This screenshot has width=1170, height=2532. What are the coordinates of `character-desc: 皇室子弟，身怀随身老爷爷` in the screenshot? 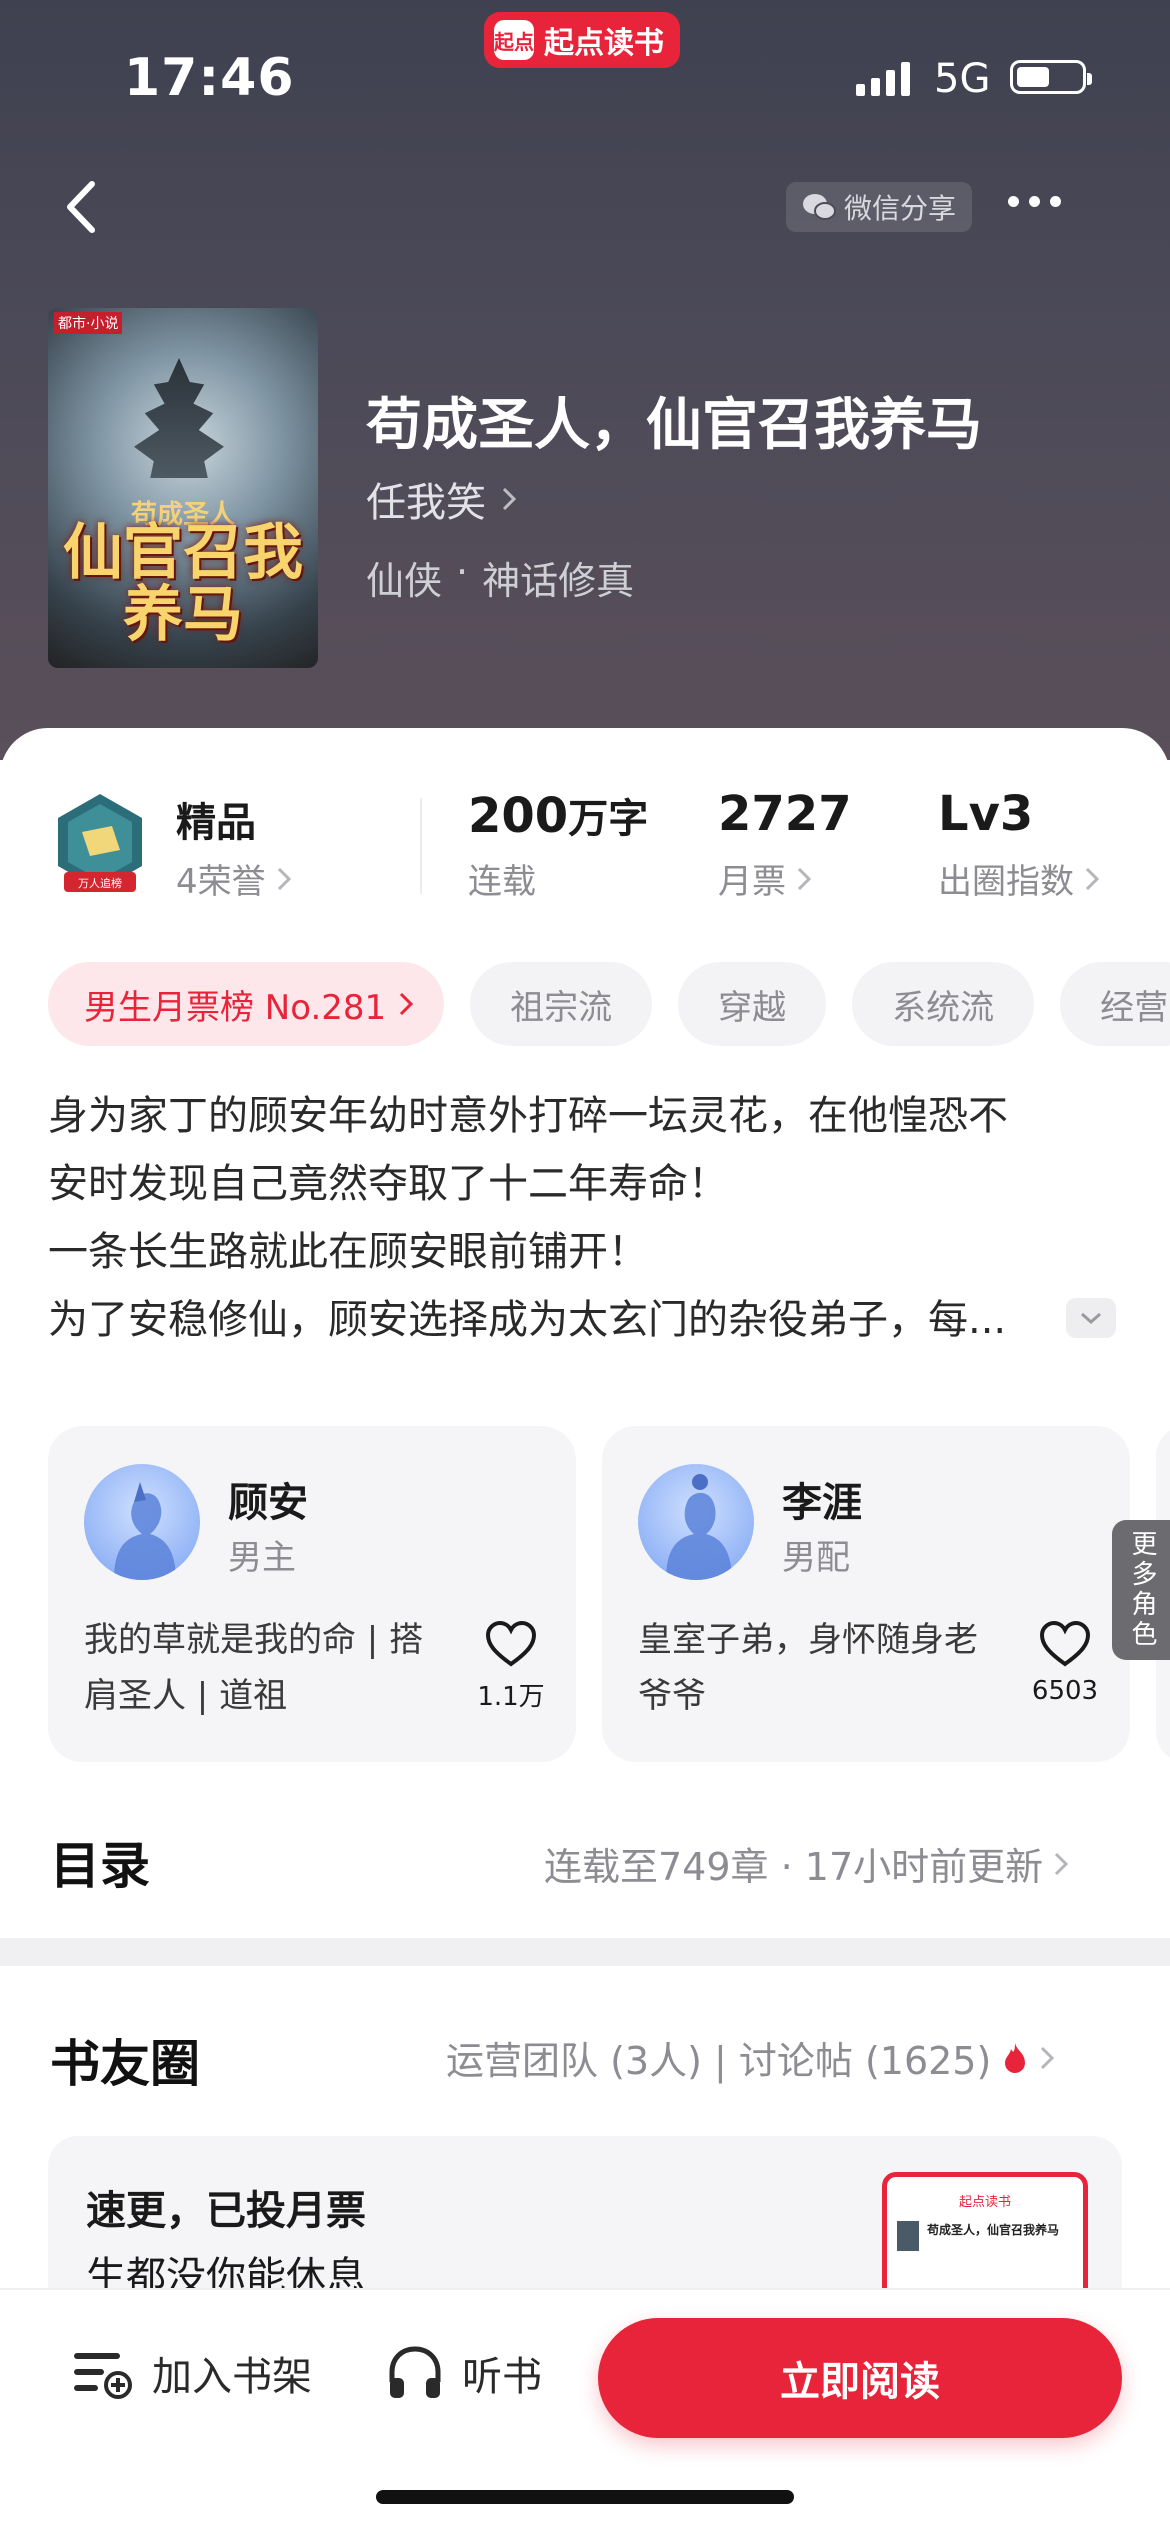 It's located at (808, 1668).